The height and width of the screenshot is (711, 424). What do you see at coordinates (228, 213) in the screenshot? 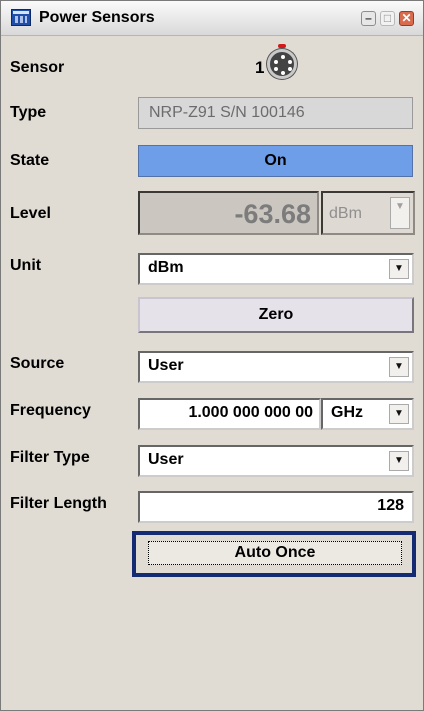
I see `level-display: -63.68` at bounding box center [228, 213].